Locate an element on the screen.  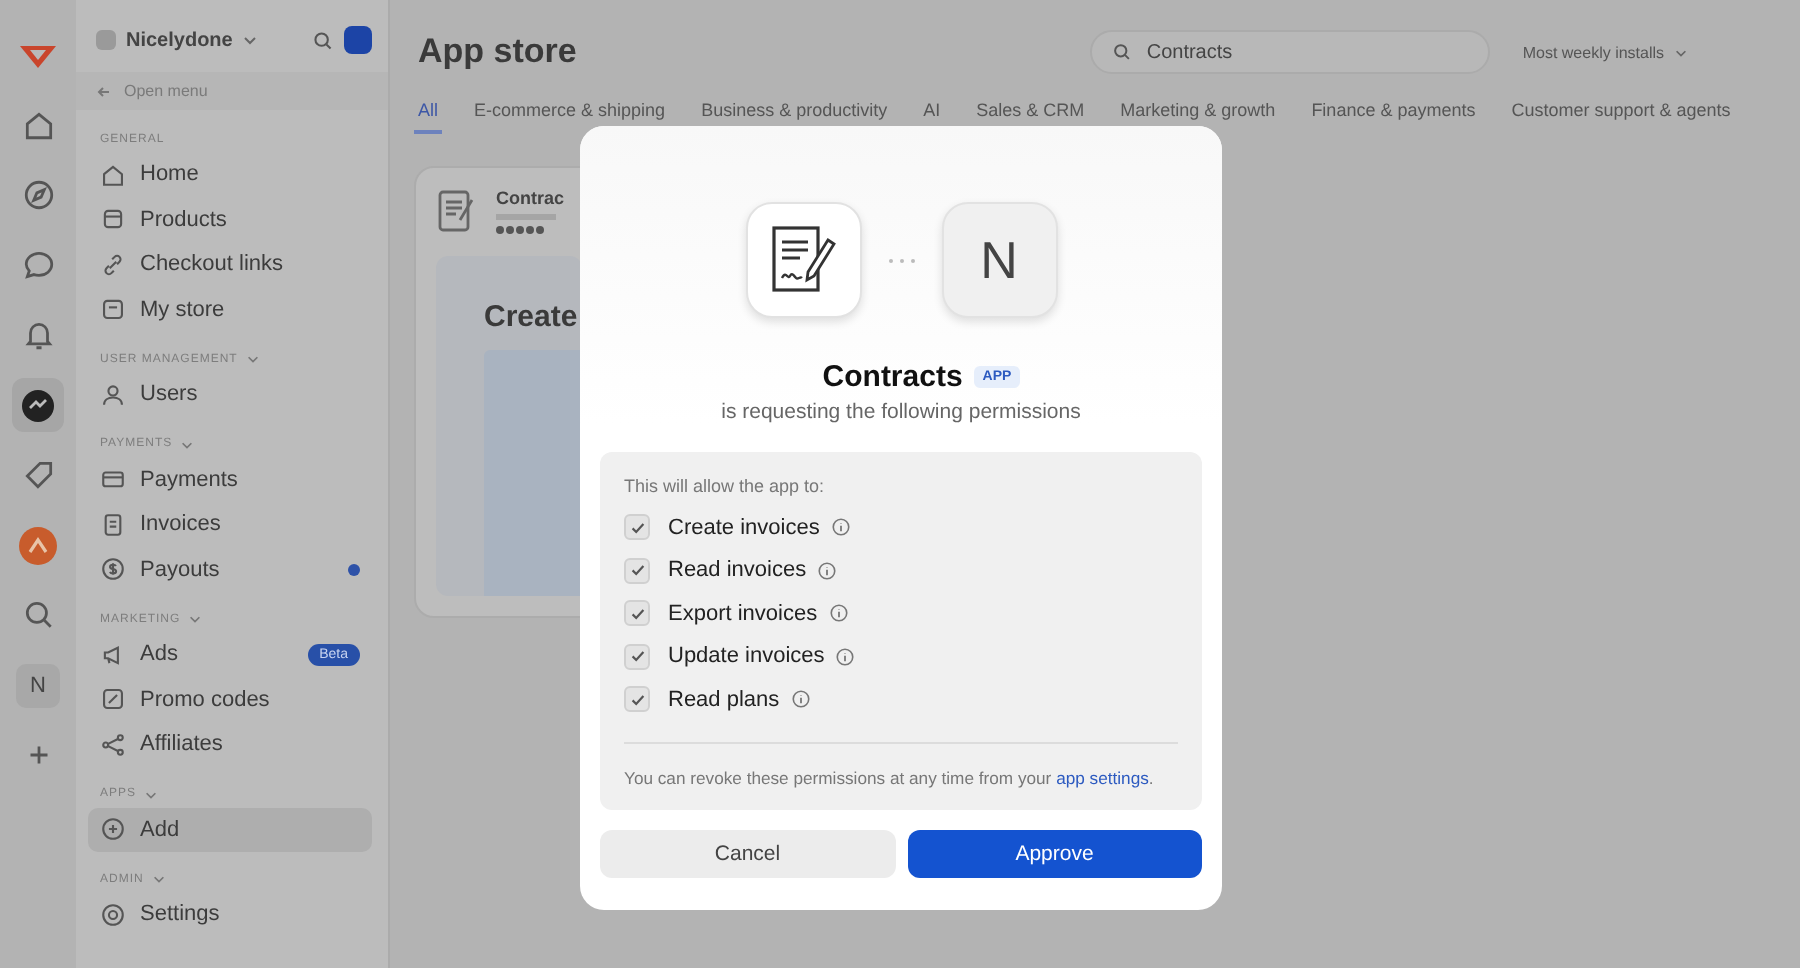
nav-item: Invoices is located at coordinates (230, 524).